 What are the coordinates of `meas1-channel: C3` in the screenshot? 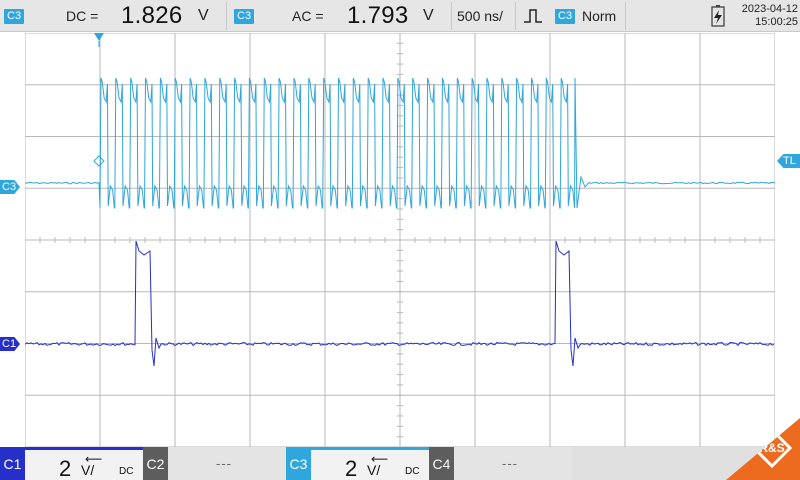 It's located at (14, 16).